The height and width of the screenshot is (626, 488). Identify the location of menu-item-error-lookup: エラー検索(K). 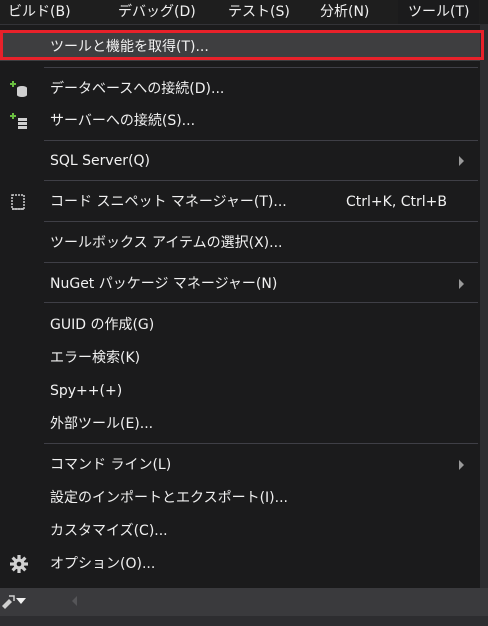
(240, 358).